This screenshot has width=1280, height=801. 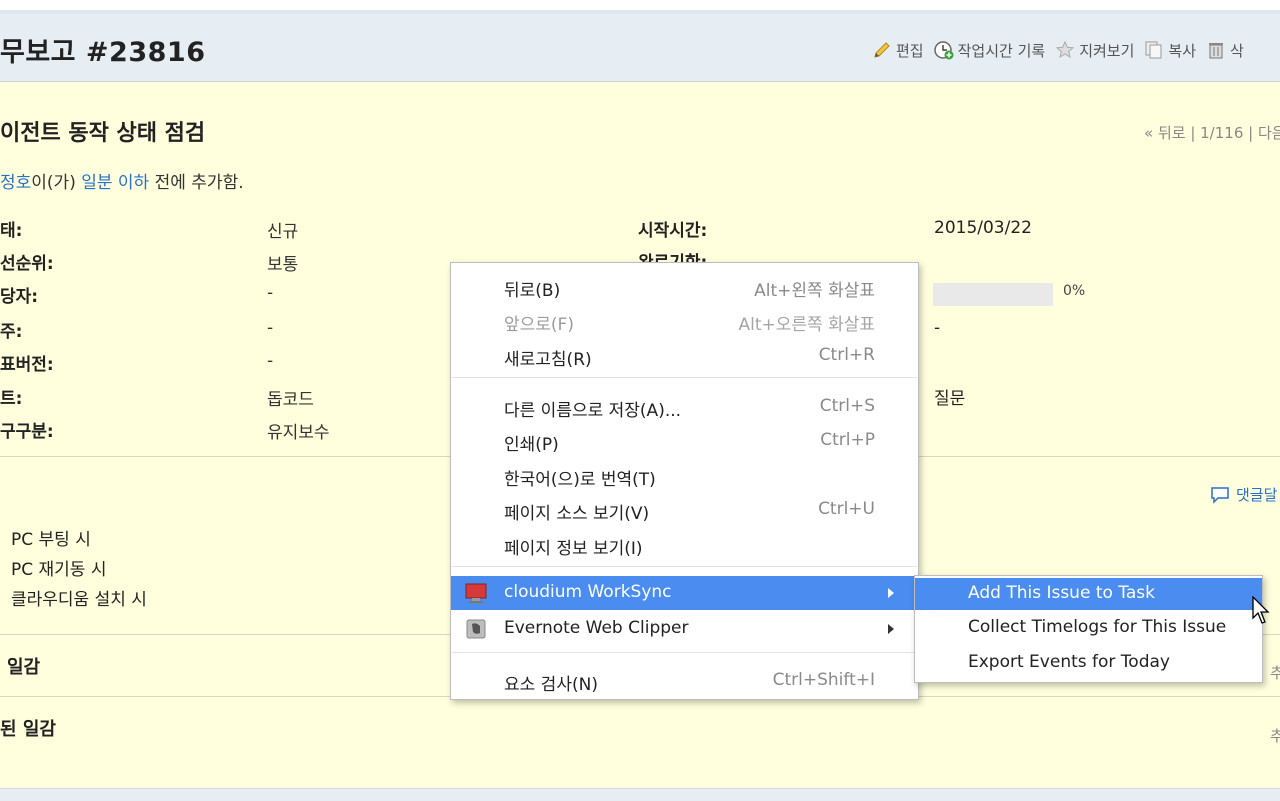 I want to click on attr-value: 보통, so click(x=283, y=265).